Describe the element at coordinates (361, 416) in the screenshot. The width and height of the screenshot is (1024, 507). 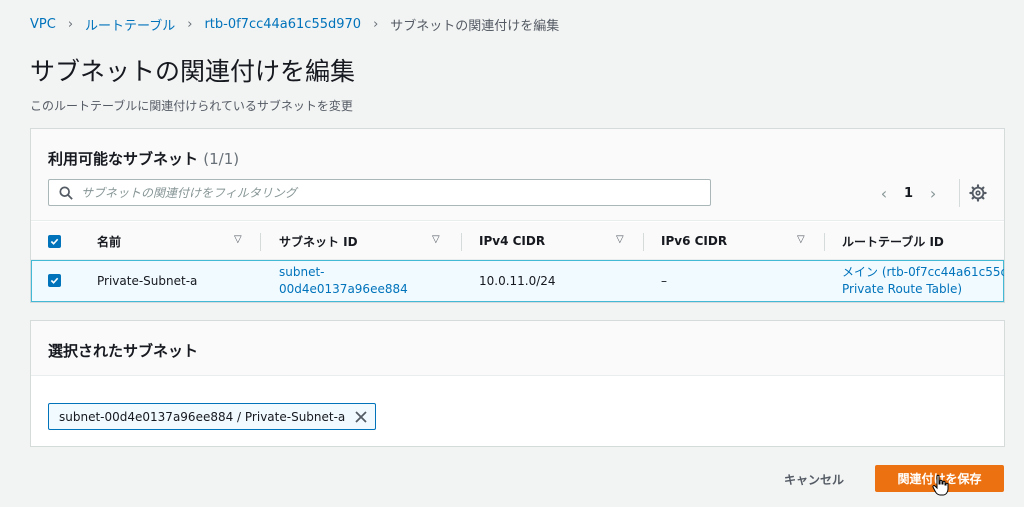
I see `close-icon` at that location.